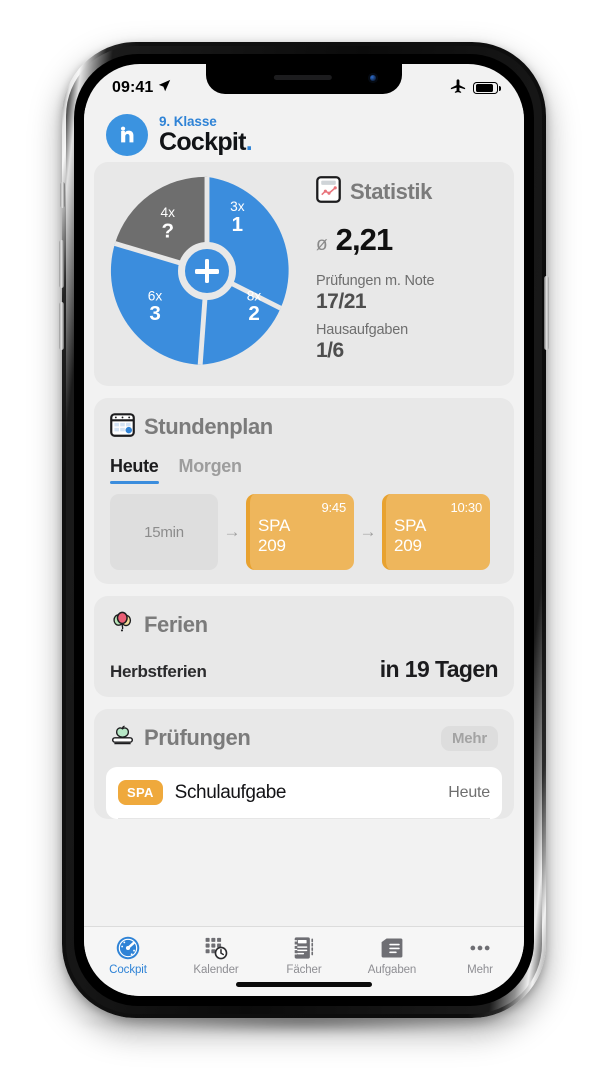 The width and height of the screenshot is (608, 1078). Describe the element at coordinates (237, 224) in the screenshot. I see `slice-1-label: 1` at that location.